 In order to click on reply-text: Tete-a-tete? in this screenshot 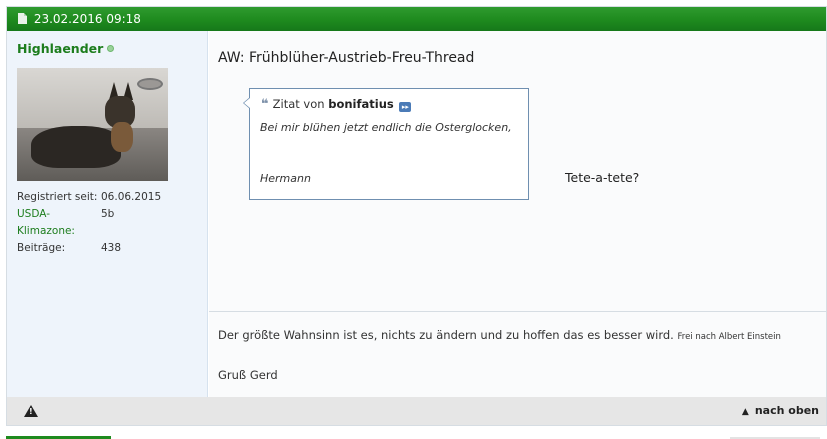, I will do `click(602, 177)`.